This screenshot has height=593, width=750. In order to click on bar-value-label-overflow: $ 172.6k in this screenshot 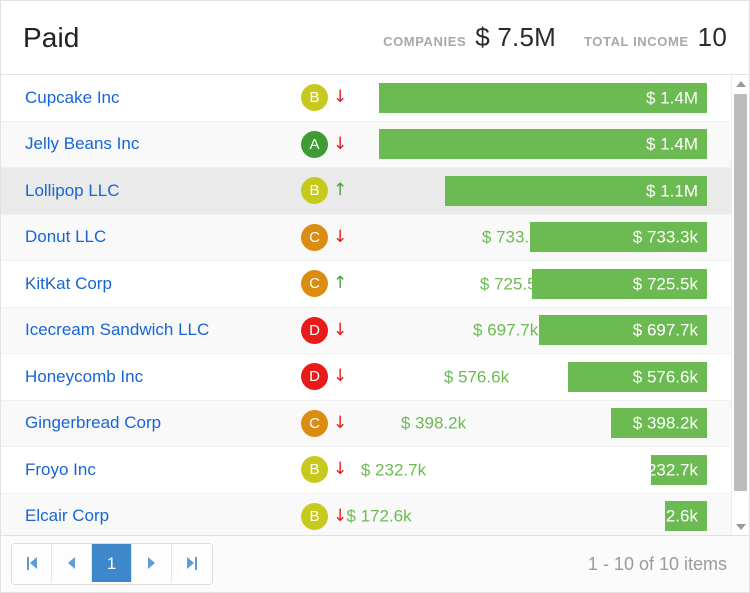, I will do `click(379, 516)`.